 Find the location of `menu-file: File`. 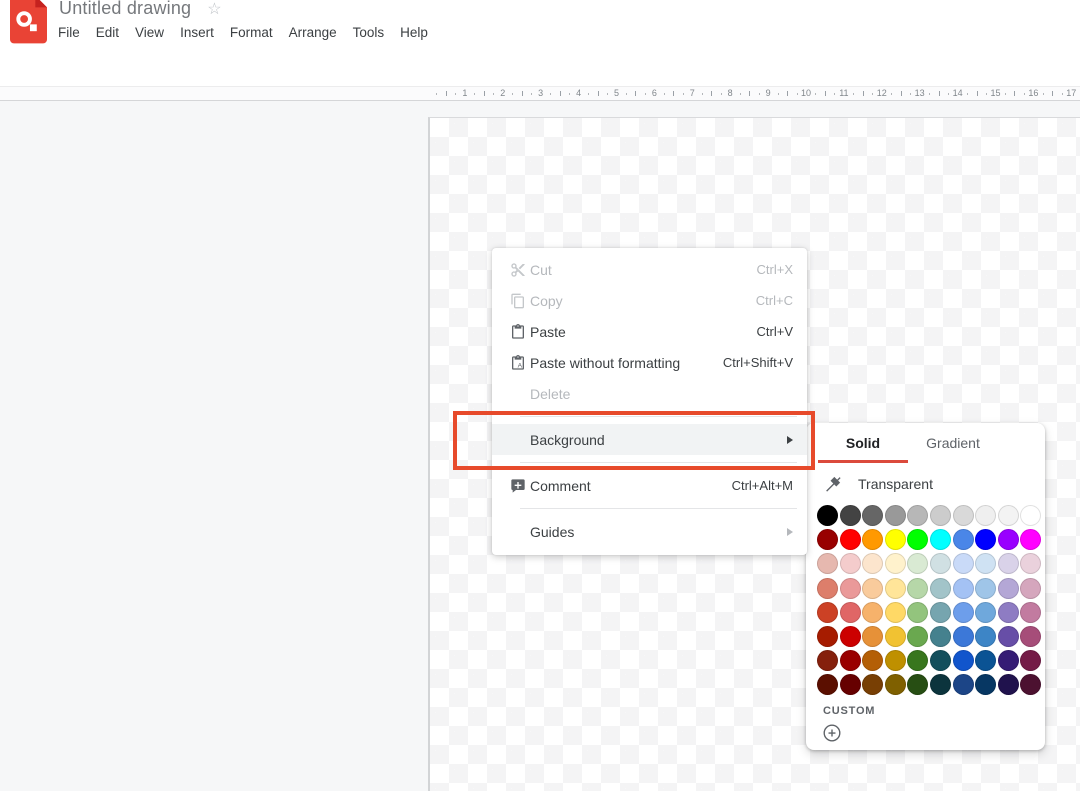

menu-file: File is located at coordinates (69, 32).